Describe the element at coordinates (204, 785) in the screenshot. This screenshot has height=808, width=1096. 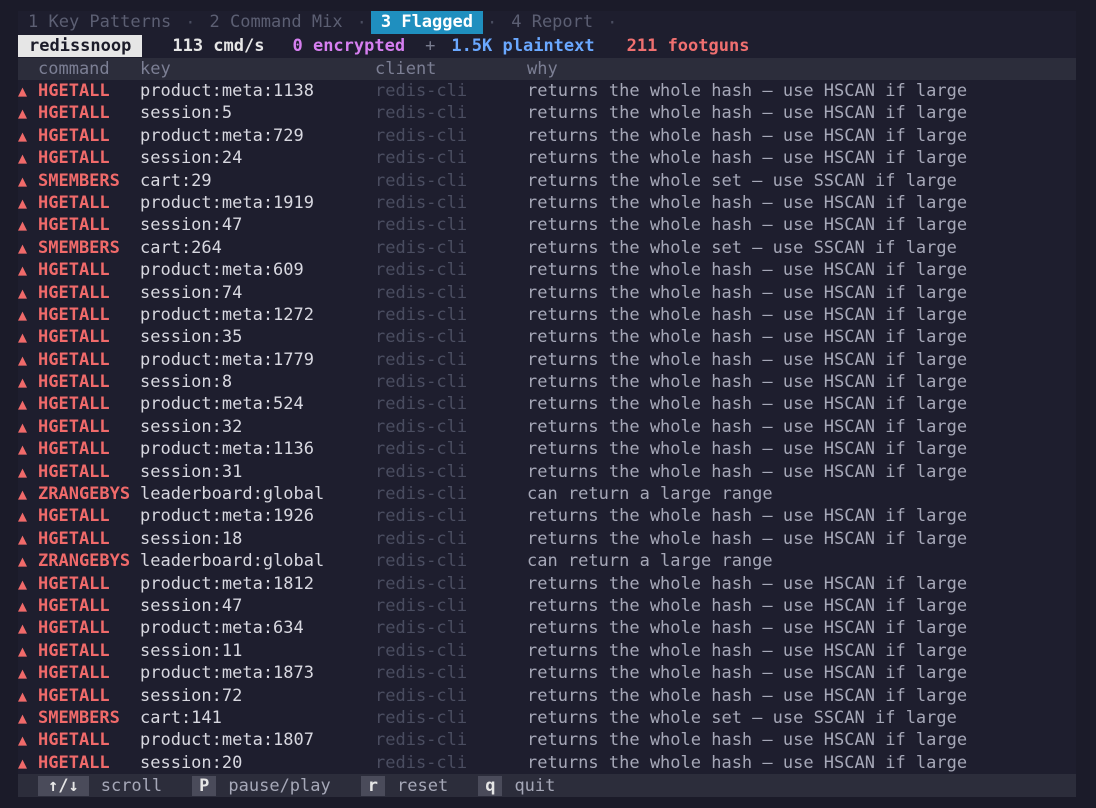
I see `pause-key: P` at that location.